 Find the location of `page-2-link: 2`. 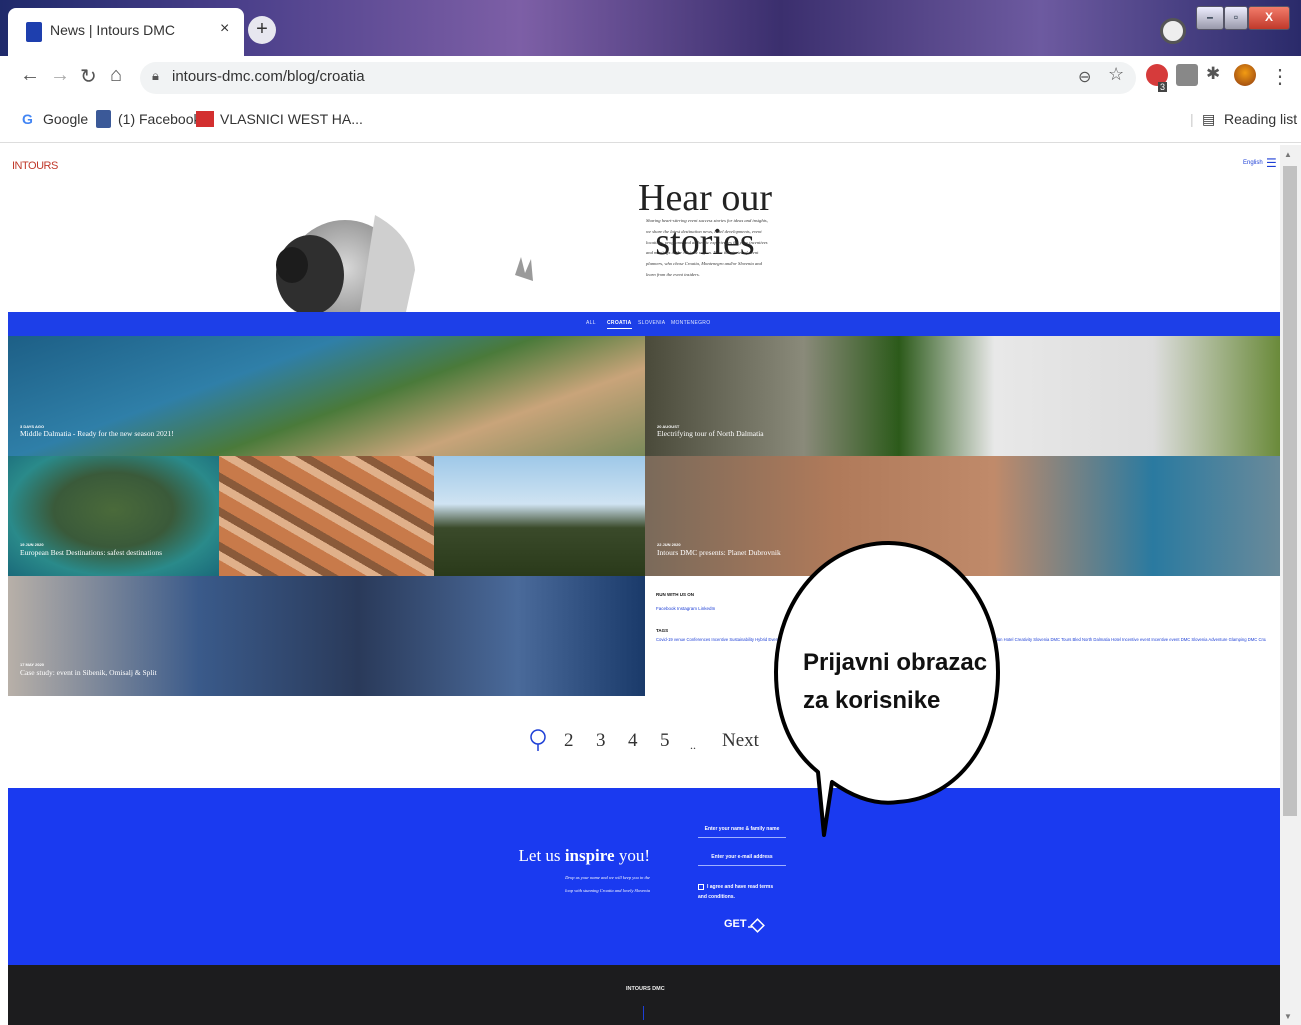

page-2-link: 2 is located at coordinates (569, 741).